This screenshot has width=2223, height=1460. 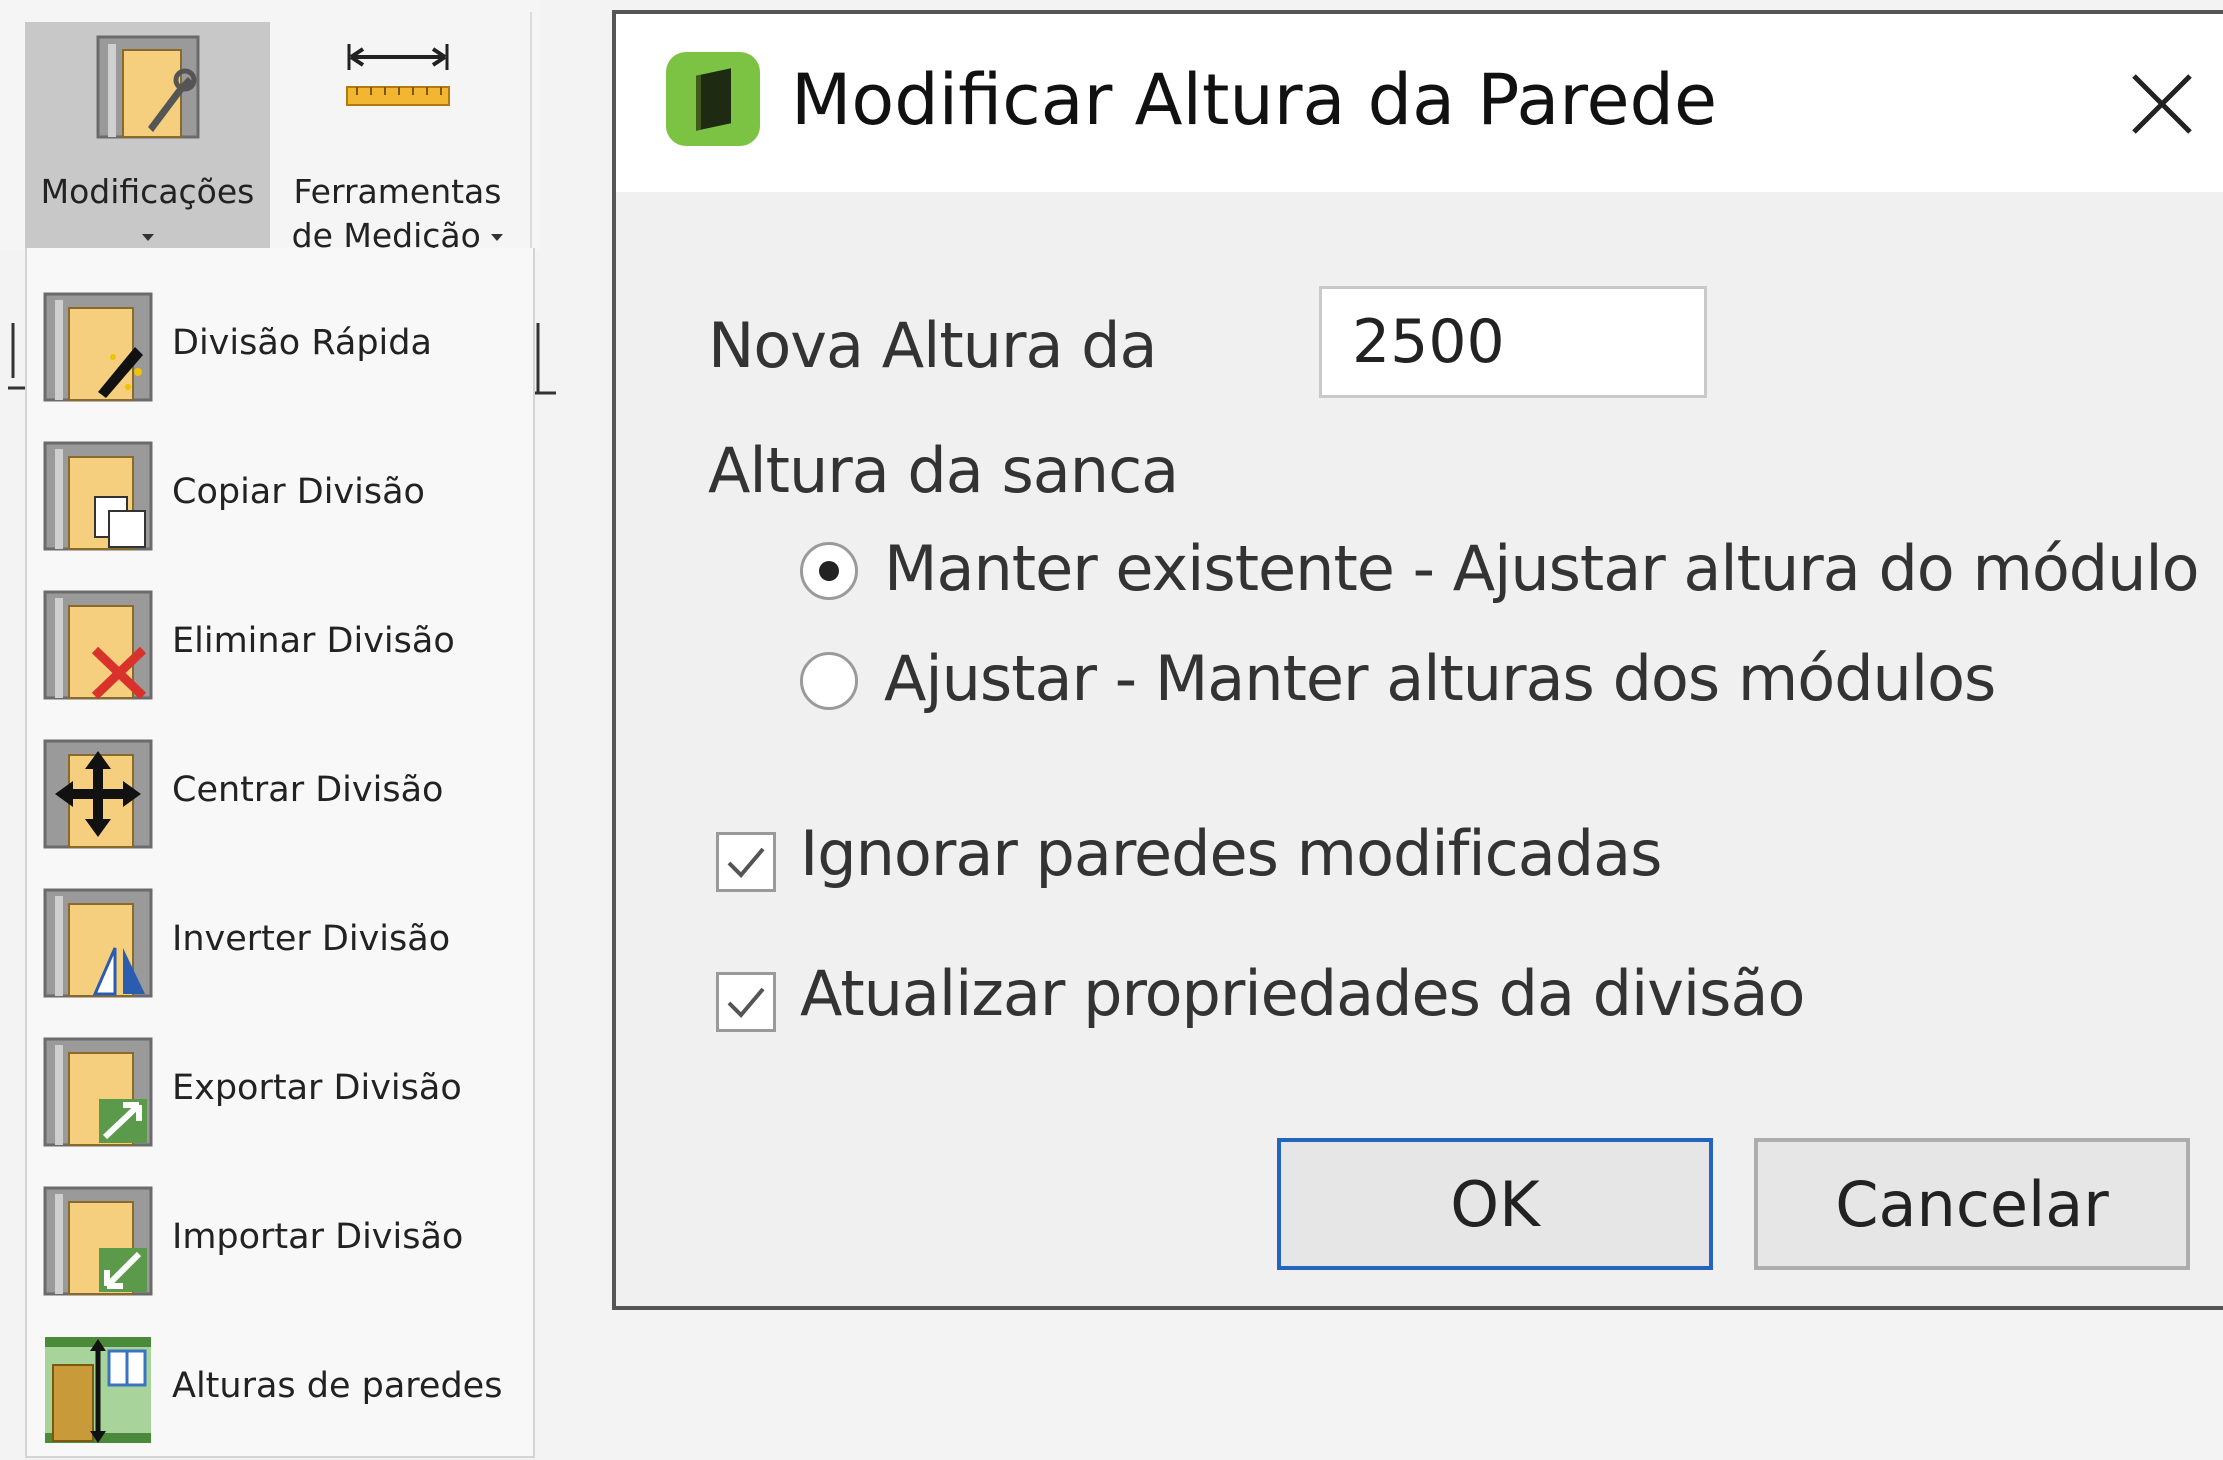 What do you see at coordinates (1972, 1204) in the screenshot?
I see `cancel-button: Cancelar` at bounding box center [1972, 1204].